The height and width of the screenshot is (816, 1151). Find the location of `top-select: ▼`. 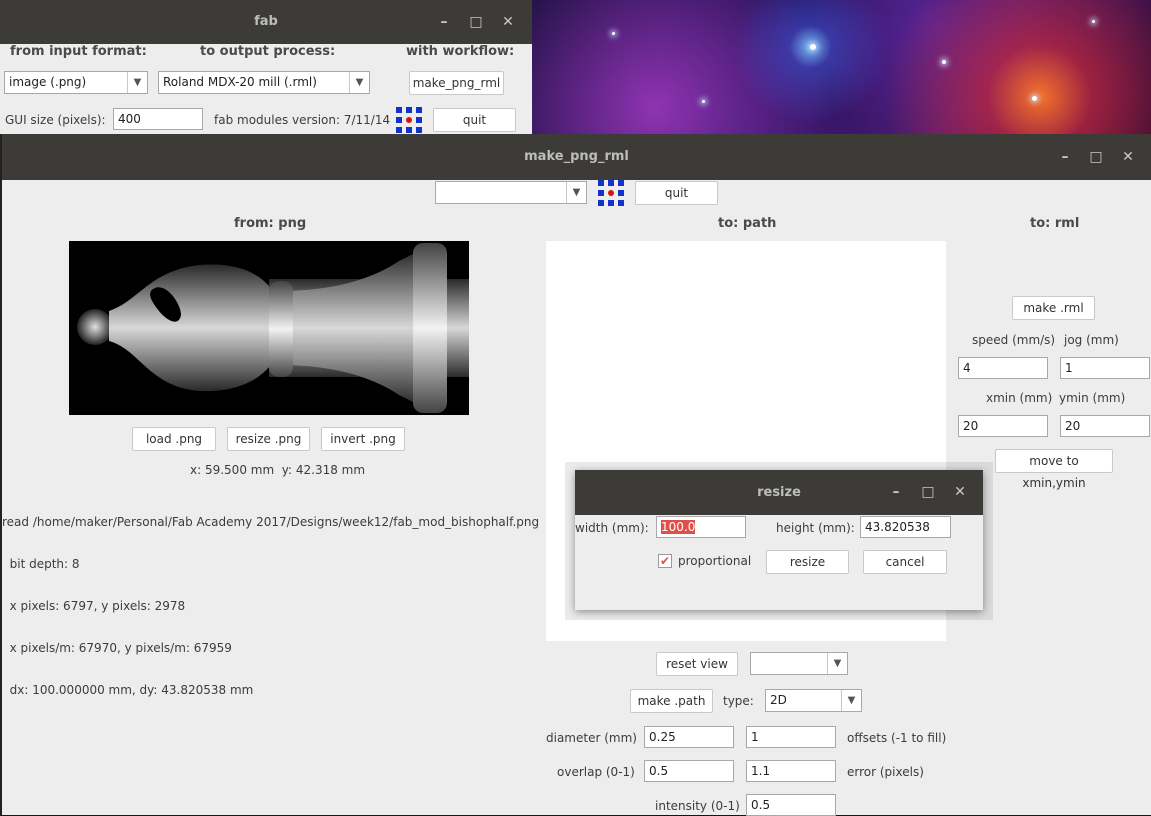

top-select: ▼ is located at coordinates (511, 192).